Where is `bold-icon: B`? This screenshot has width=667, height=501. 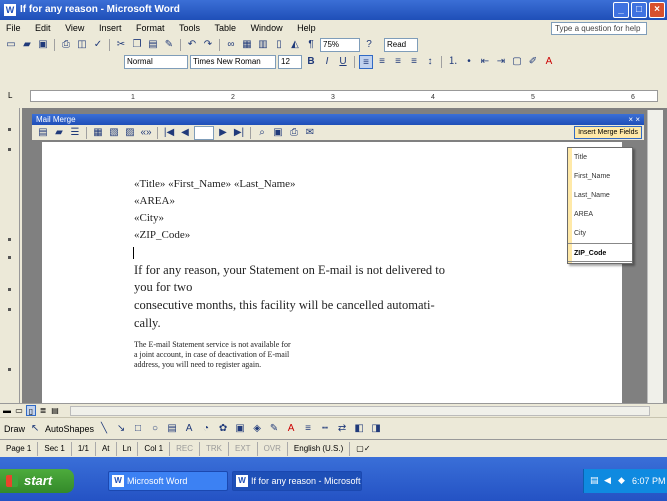
bold-icon: B is located at coordinates (311, 62).